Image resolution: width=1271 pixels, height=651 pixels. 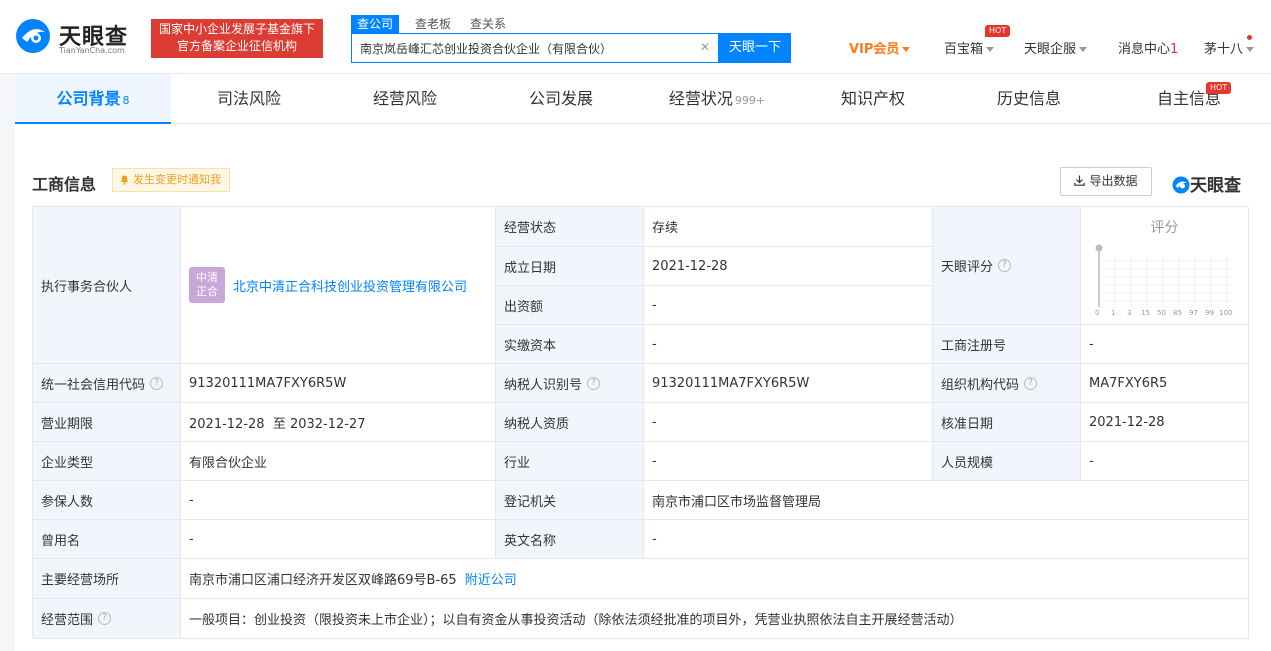 I want to click on label-text: 实缴资本, so click(x=530, y=346).